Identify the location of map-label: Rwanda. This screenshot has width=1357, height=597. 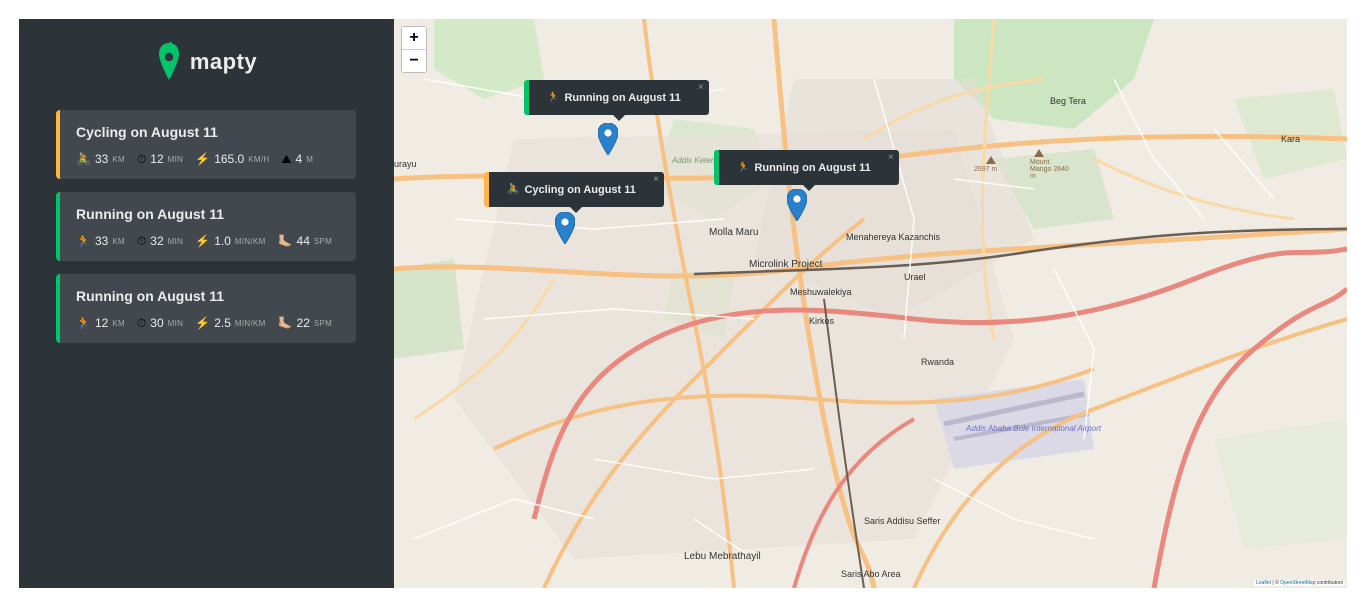
(938, 362).